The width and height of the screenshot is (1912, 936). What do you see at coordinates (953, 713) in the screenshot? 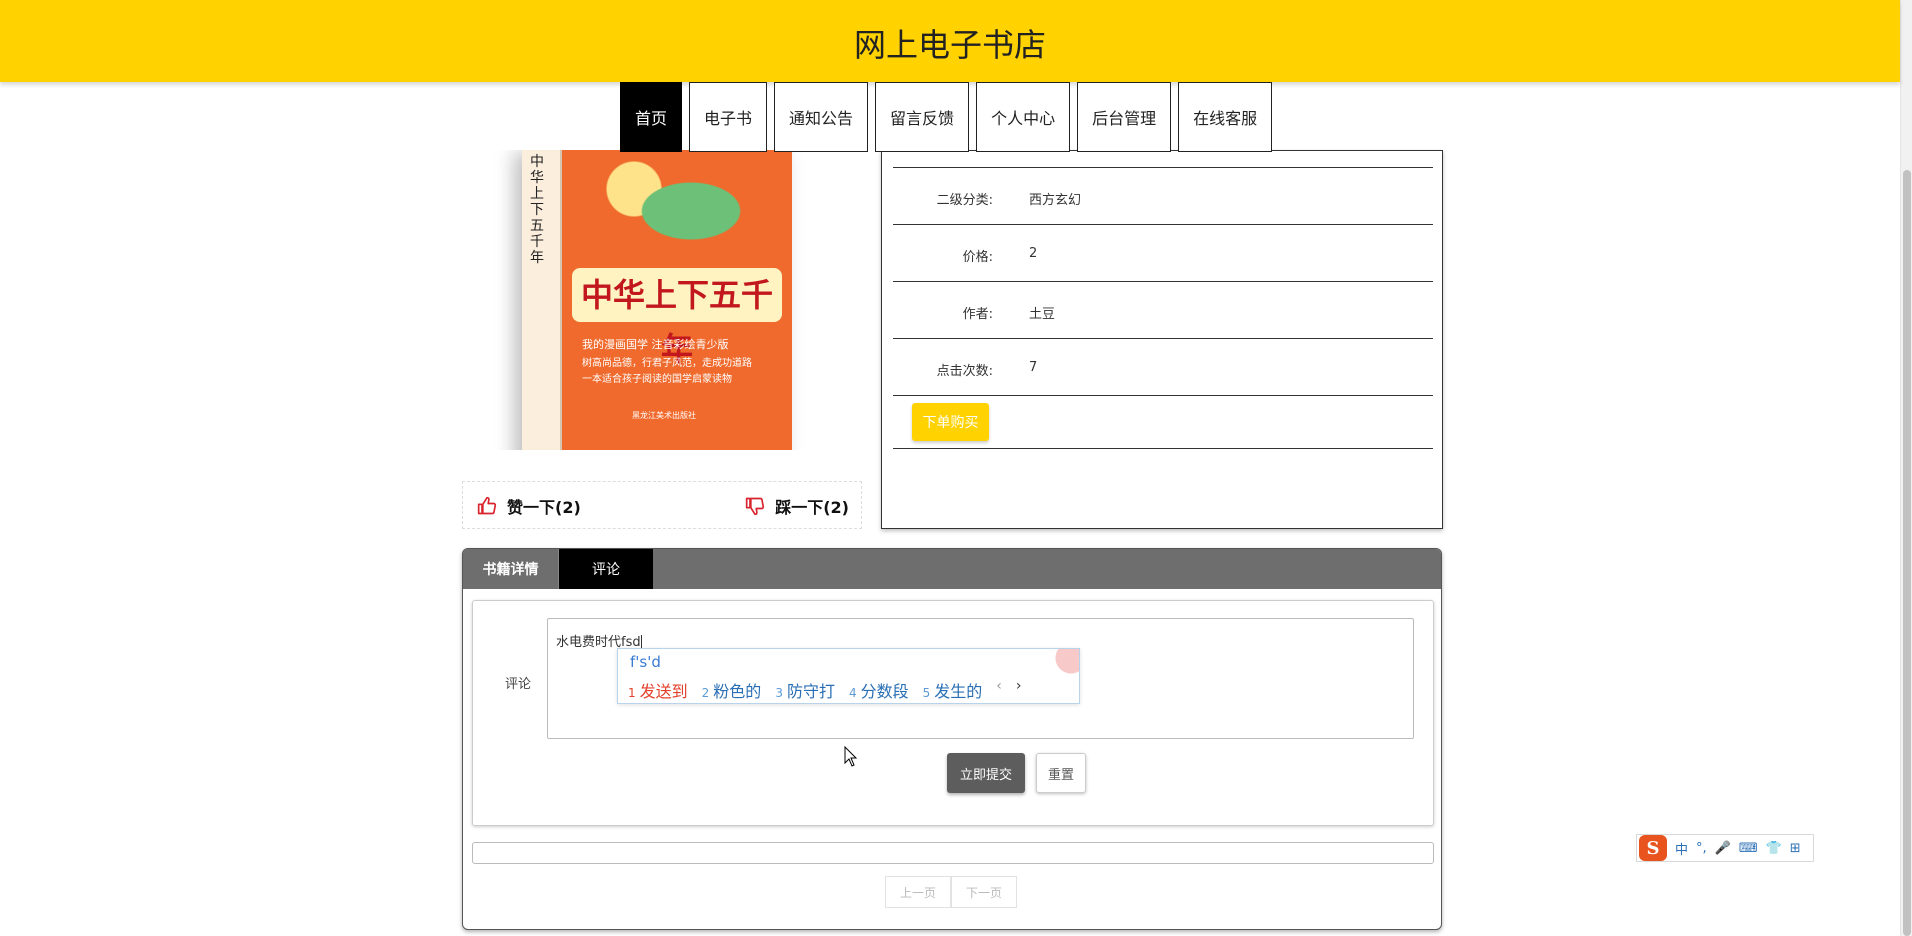
I see `comment-form: 评论 水电费时代fsd 立即提交 重置` at bounding box center [953, 713].